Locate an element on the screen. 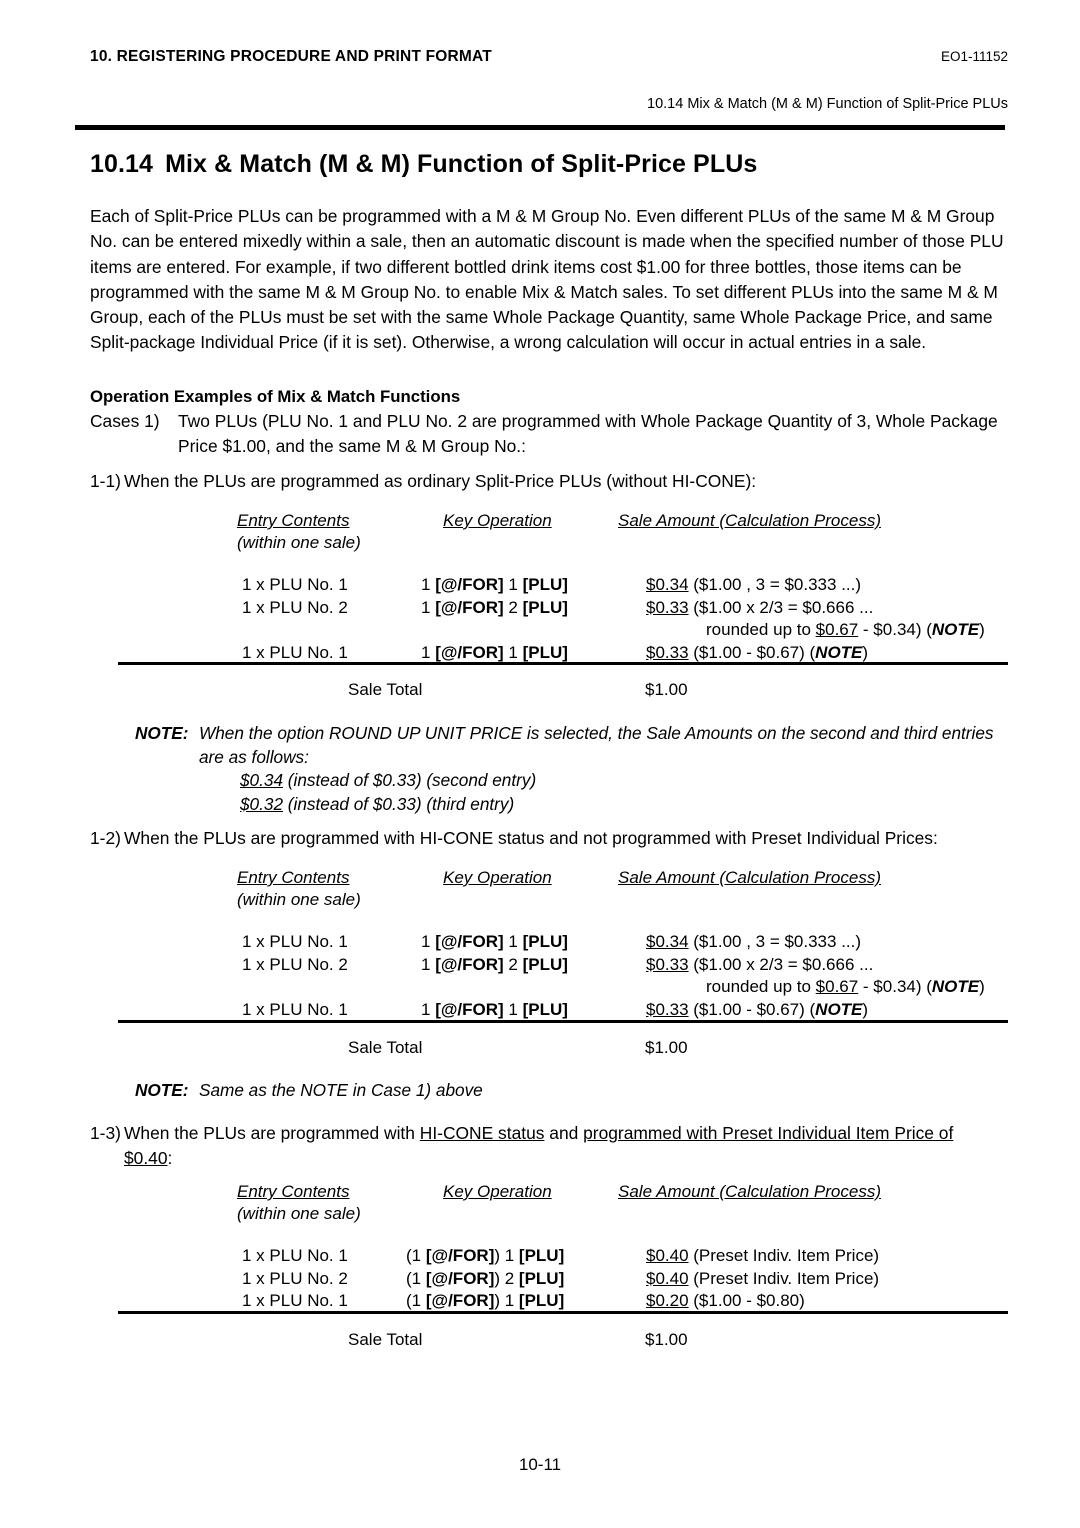 The image size is (1080, 1528). cell-sale-amount: $0.40 (Preset Indiv. Item Price) is located at coordinates (762, 1256).